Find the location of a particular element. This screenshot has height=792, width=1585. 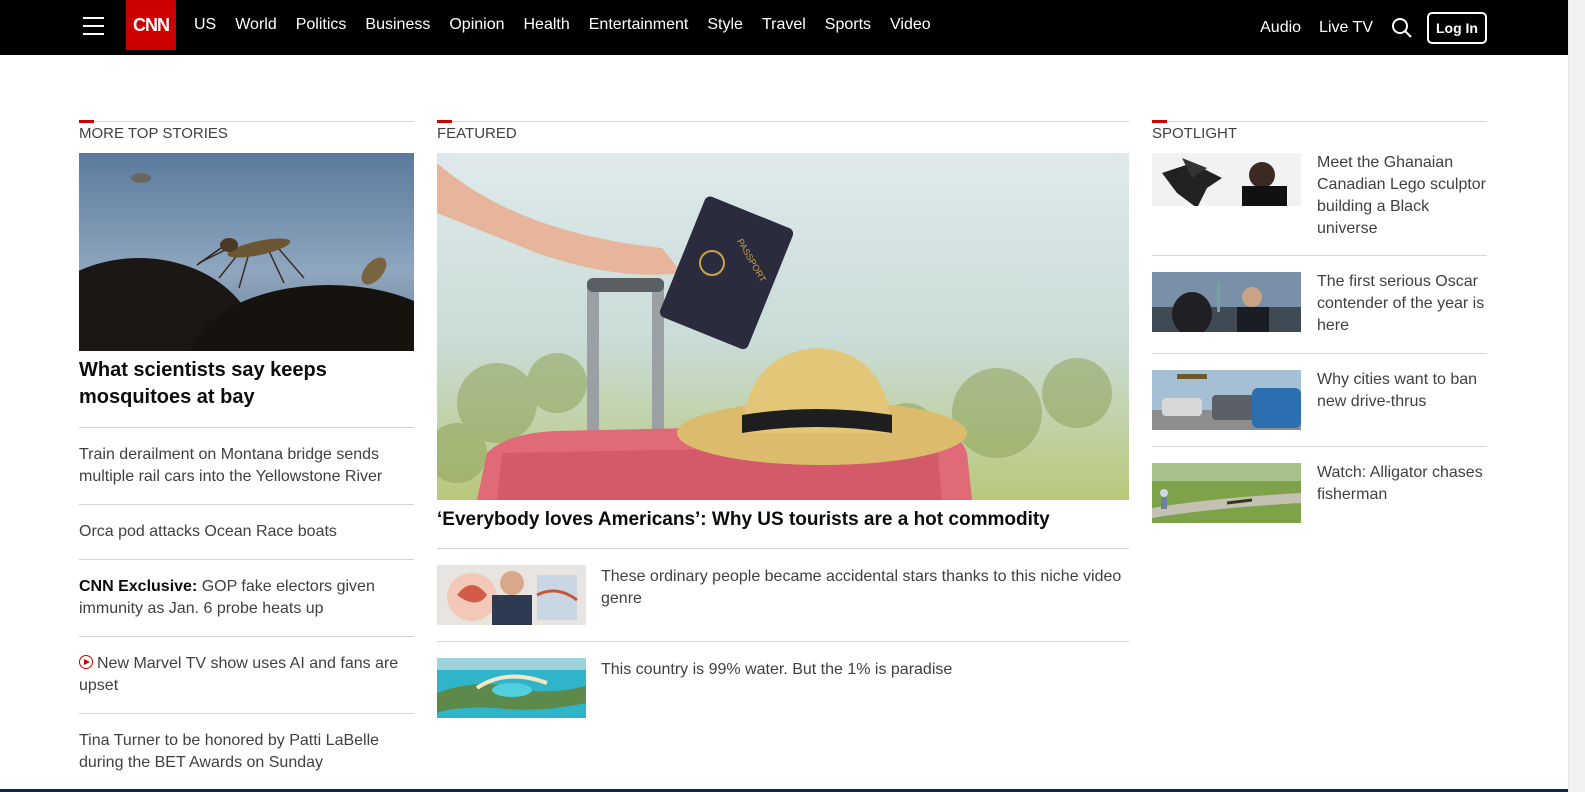

video-play-icon is located at coordinates (86, 662).